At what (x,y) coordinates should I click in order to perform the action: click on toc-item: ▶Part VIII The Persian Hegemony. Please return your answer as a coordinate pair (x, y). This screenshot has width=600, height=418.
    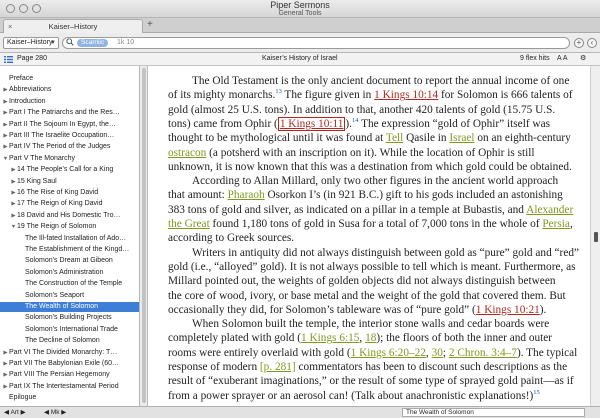
    Looking at the image, I should click on (69, 375).